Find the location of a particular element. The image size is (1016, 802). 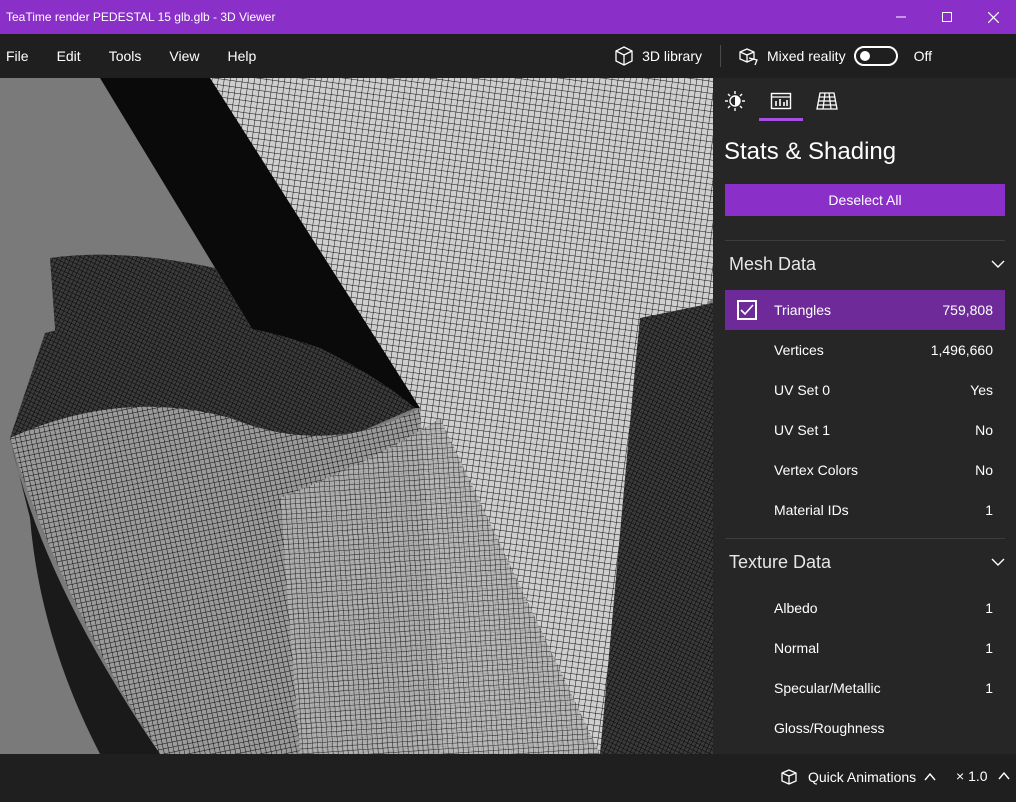

texture-data-title: Texture Data is located at coordinates (780, 561).